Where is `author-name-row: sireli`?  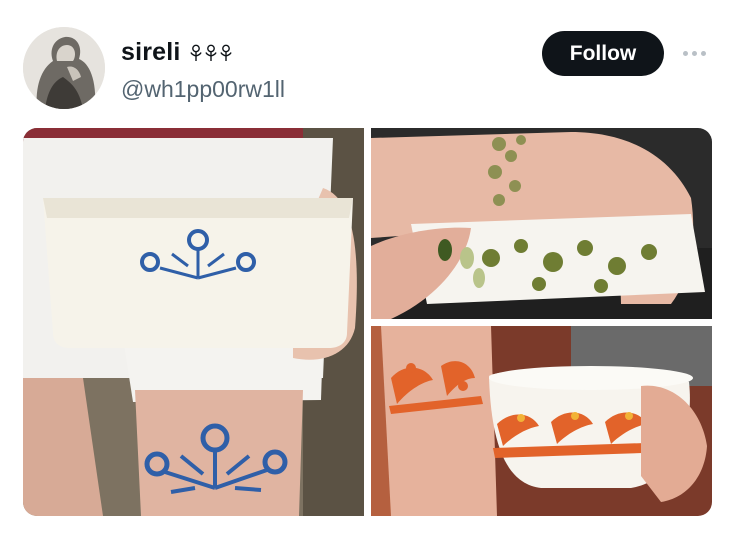 author-name-row: sireli is located at coordinates (177, 52).